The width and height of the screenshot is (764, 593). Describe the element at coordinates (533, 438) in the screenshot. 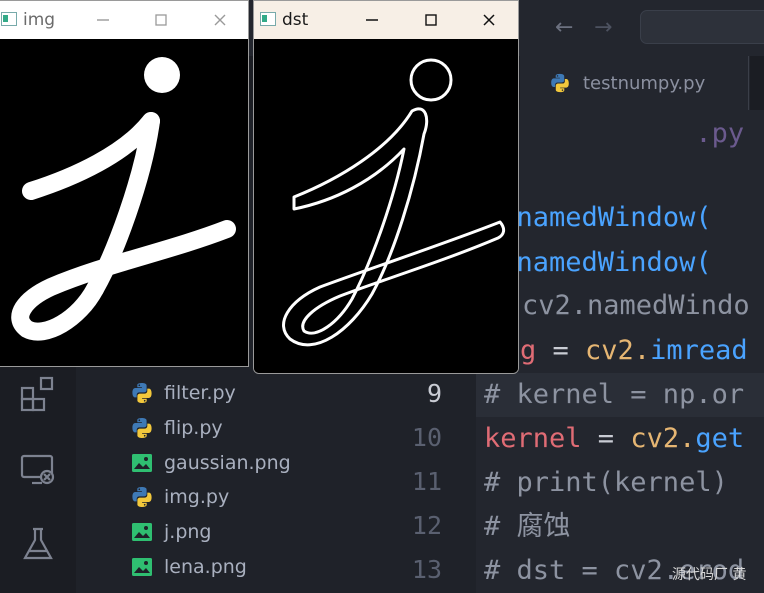

I see `code-token: kernel` at that location.